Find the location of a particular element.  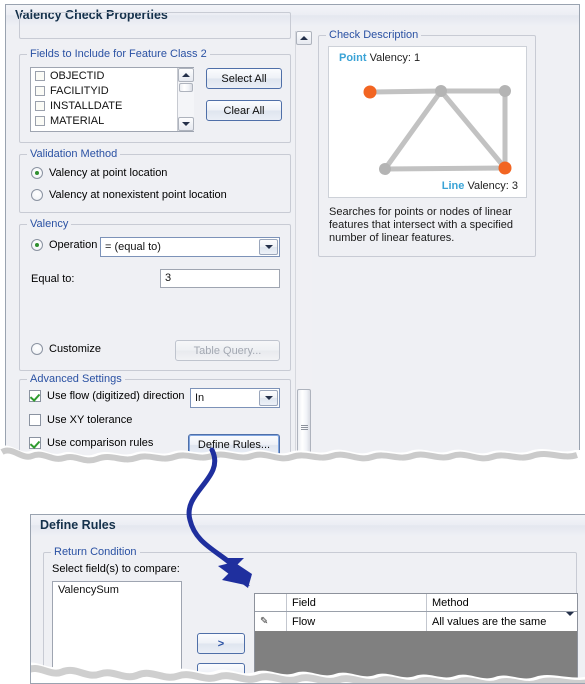

fields-listbox: OBJECTID FACILITYID INSTALLDATE MATERIAL is located at coordinates (112, 99).